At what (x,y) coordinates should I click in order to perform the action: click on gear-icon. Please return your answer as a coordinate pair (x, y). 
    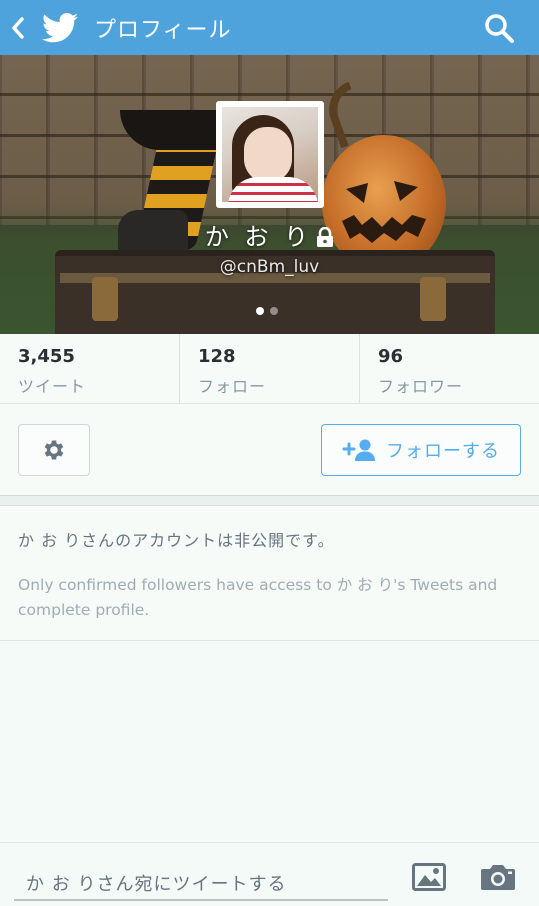
    Looking at the image, I should click on (54, 450).